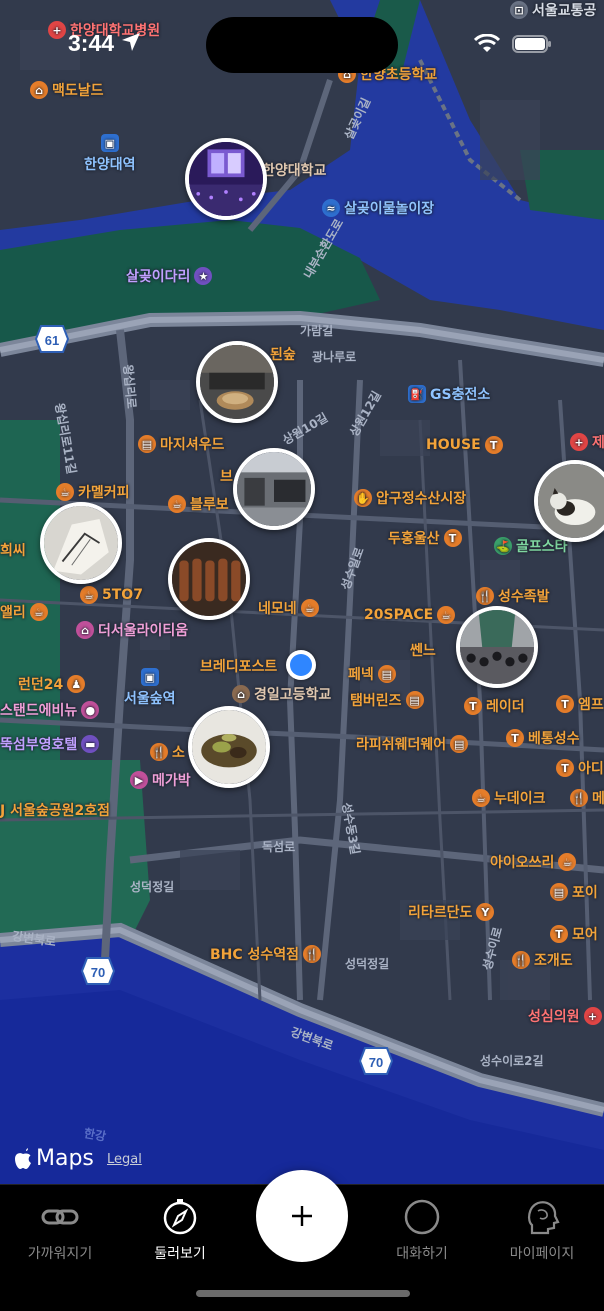 The width and height of the screenshot is (604, 1311). Describe the element at coordinates (50, 710) in the screenshot. I see `poi-stand-avenue: ● 스탠드에비뉴` at that location.